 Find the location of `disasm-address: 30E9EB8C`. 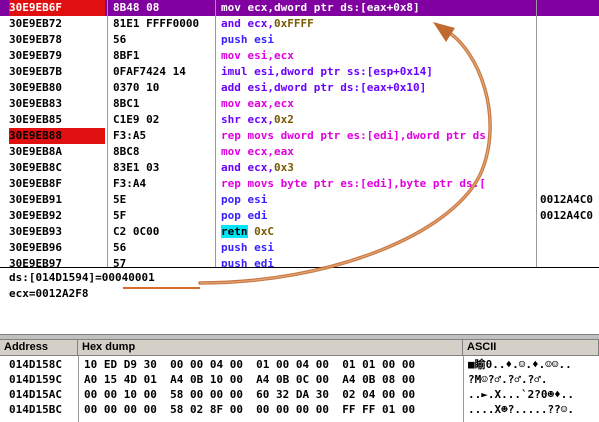

disasm-address: 30E9EB8C is located at coordinates (57, 168).